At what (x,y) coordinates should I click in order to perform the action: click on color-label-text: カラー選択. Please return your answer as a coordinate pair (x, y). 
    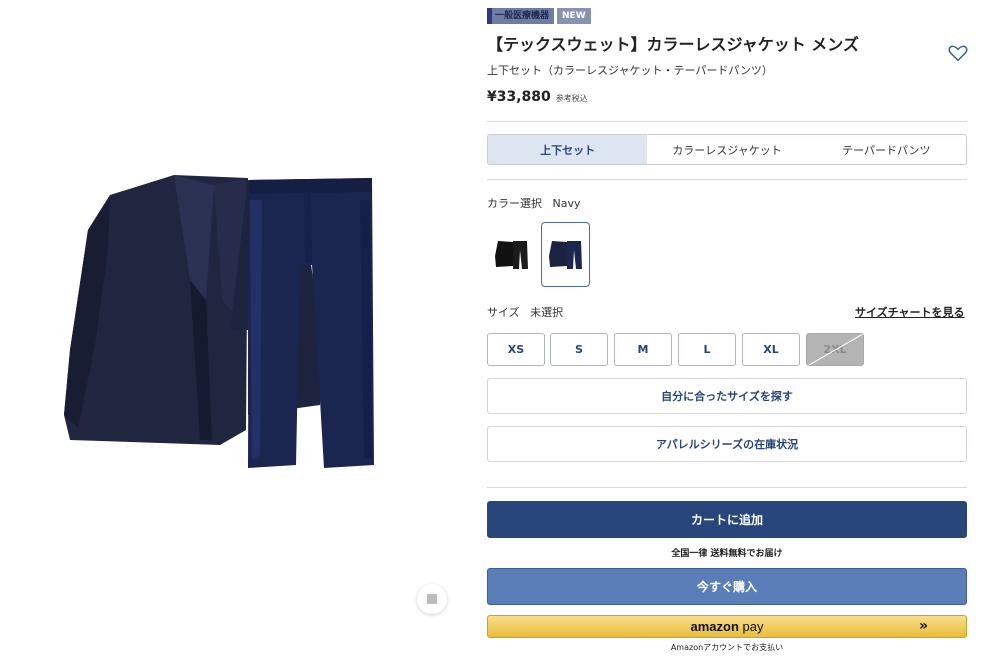
    Looking at the image, I should click on (514, 203).